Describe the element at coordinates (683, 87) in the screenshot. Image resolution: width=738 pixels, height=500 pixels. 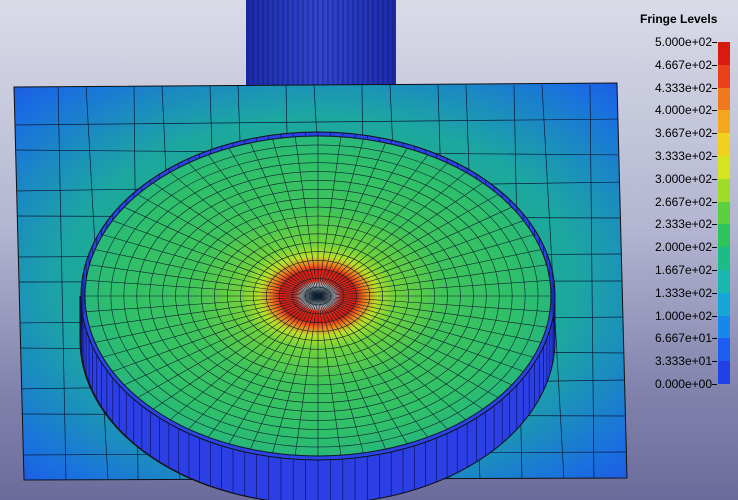
I see `legend-level-label: 4.333e+02` at that location.